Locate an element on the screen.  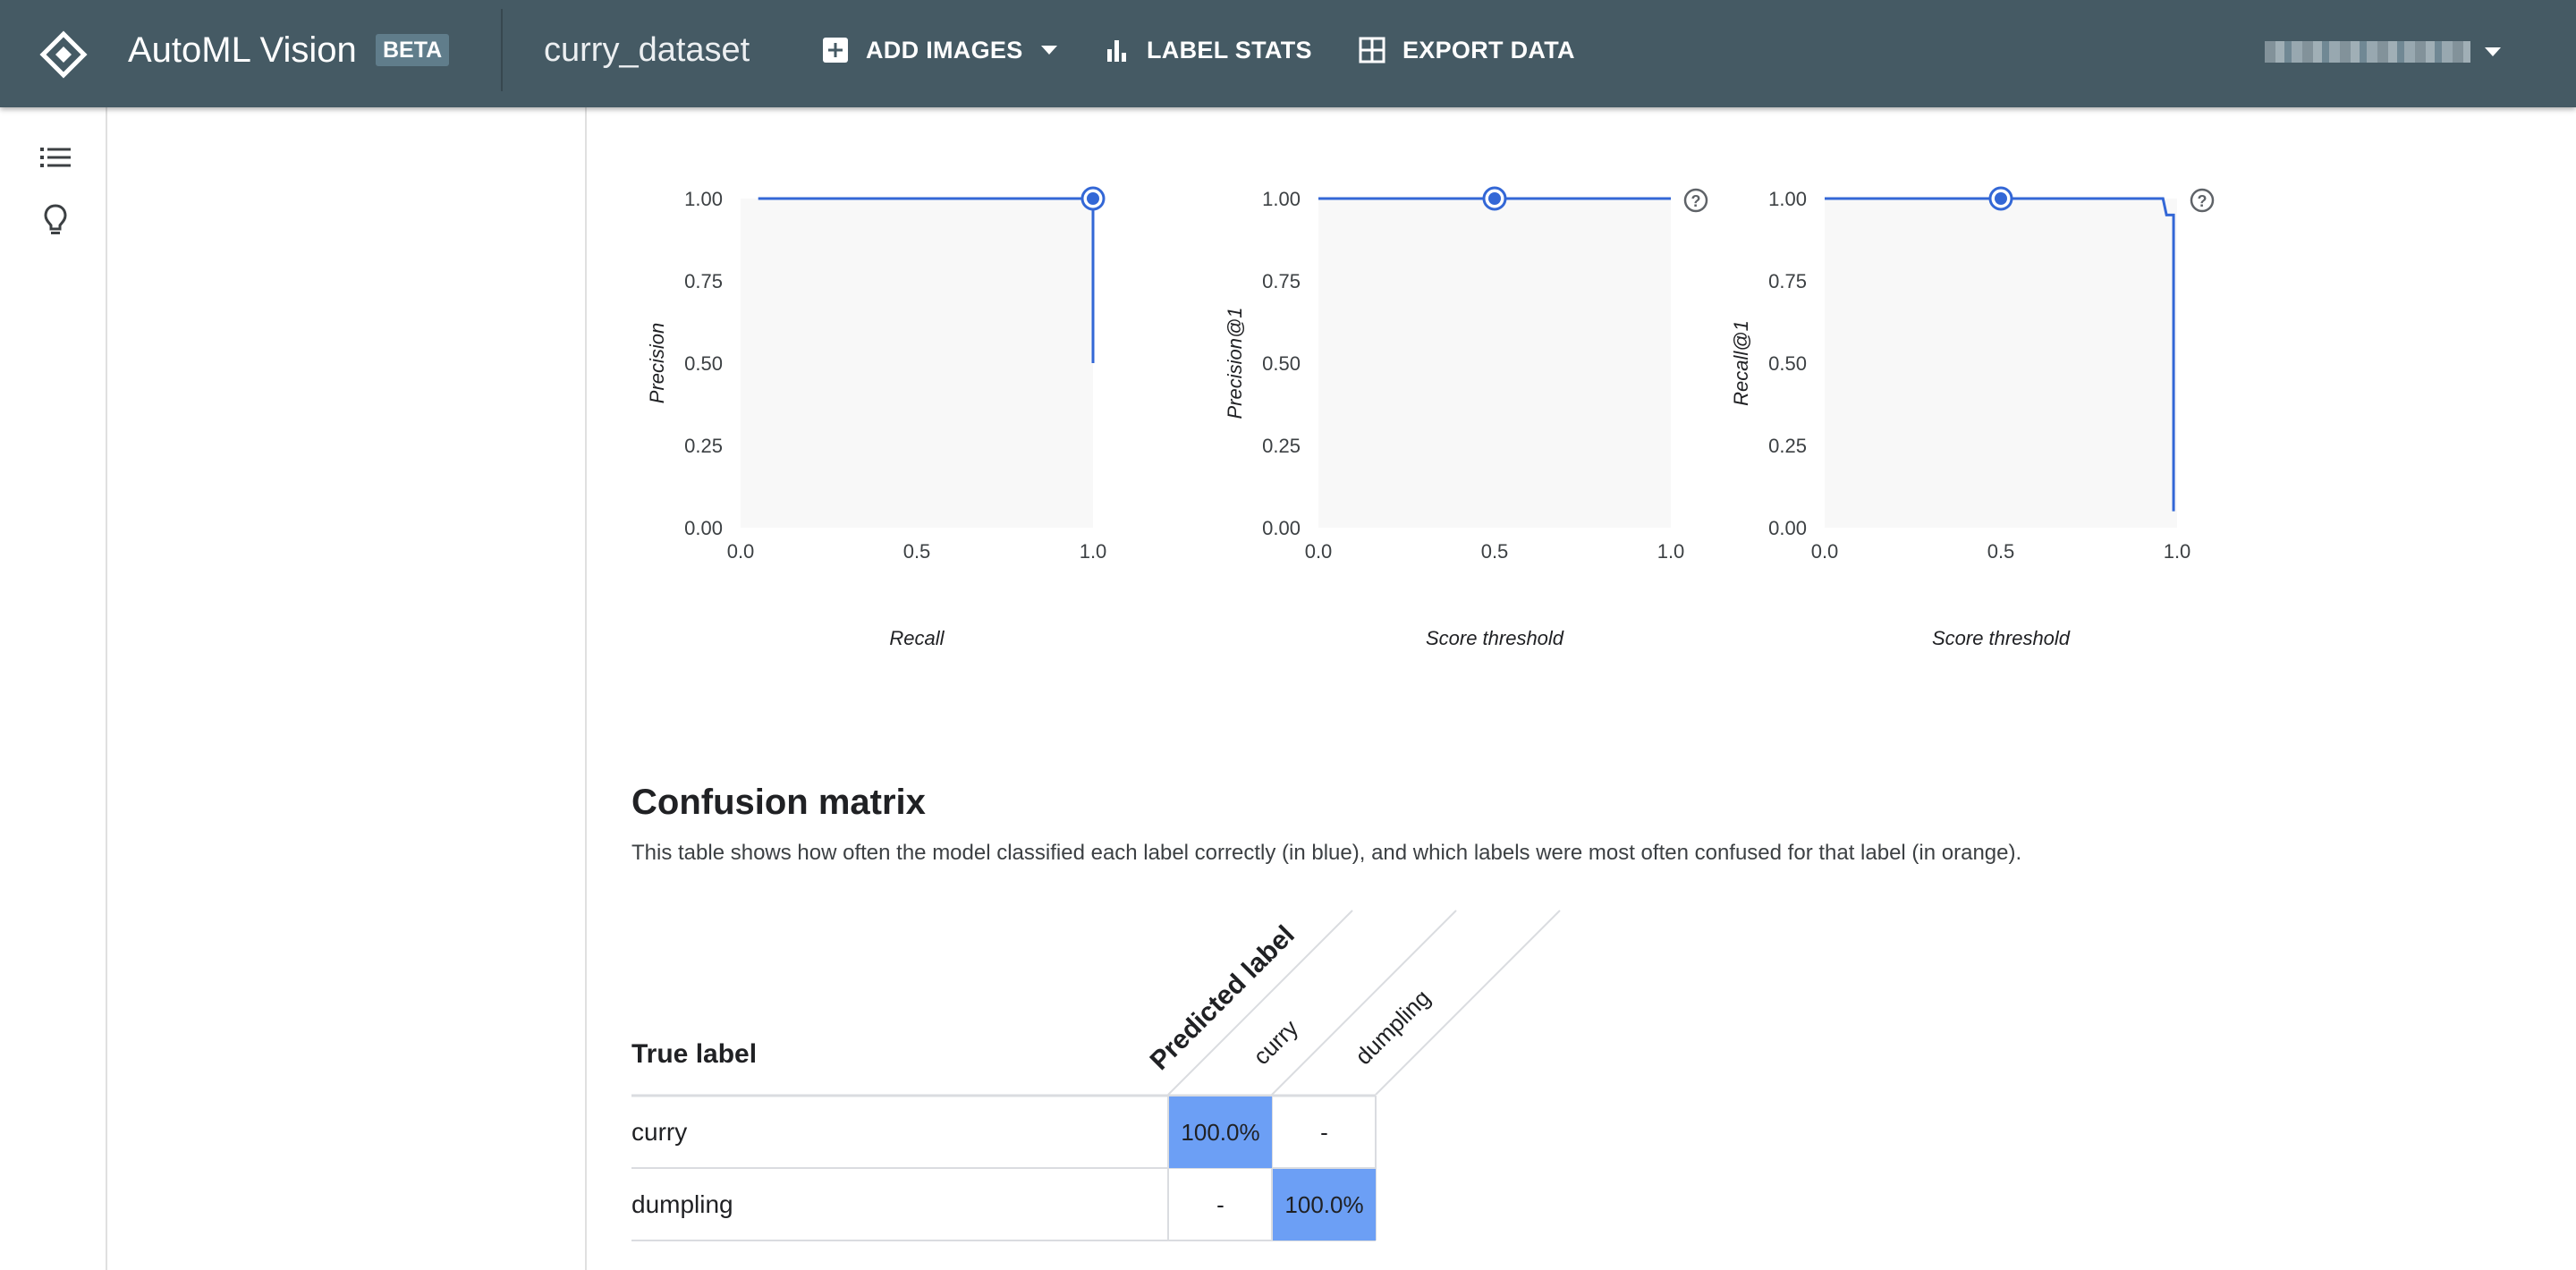
row-label-dumpling: dumpling is located at coordinates (682, 1204).